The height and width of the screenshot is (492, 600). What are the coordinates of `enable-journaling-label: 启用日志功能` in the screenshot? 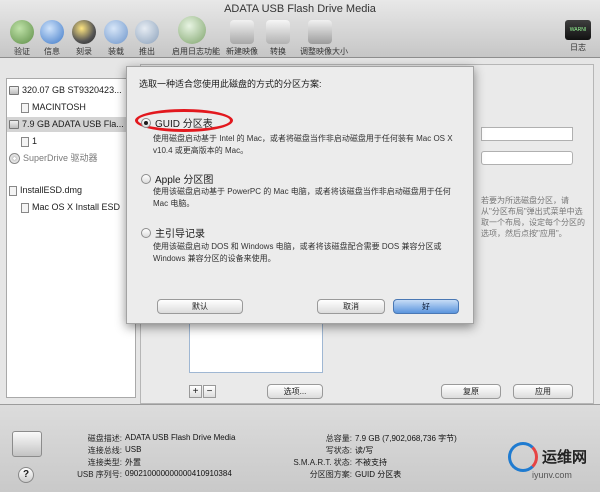 It's located at (196, 51).